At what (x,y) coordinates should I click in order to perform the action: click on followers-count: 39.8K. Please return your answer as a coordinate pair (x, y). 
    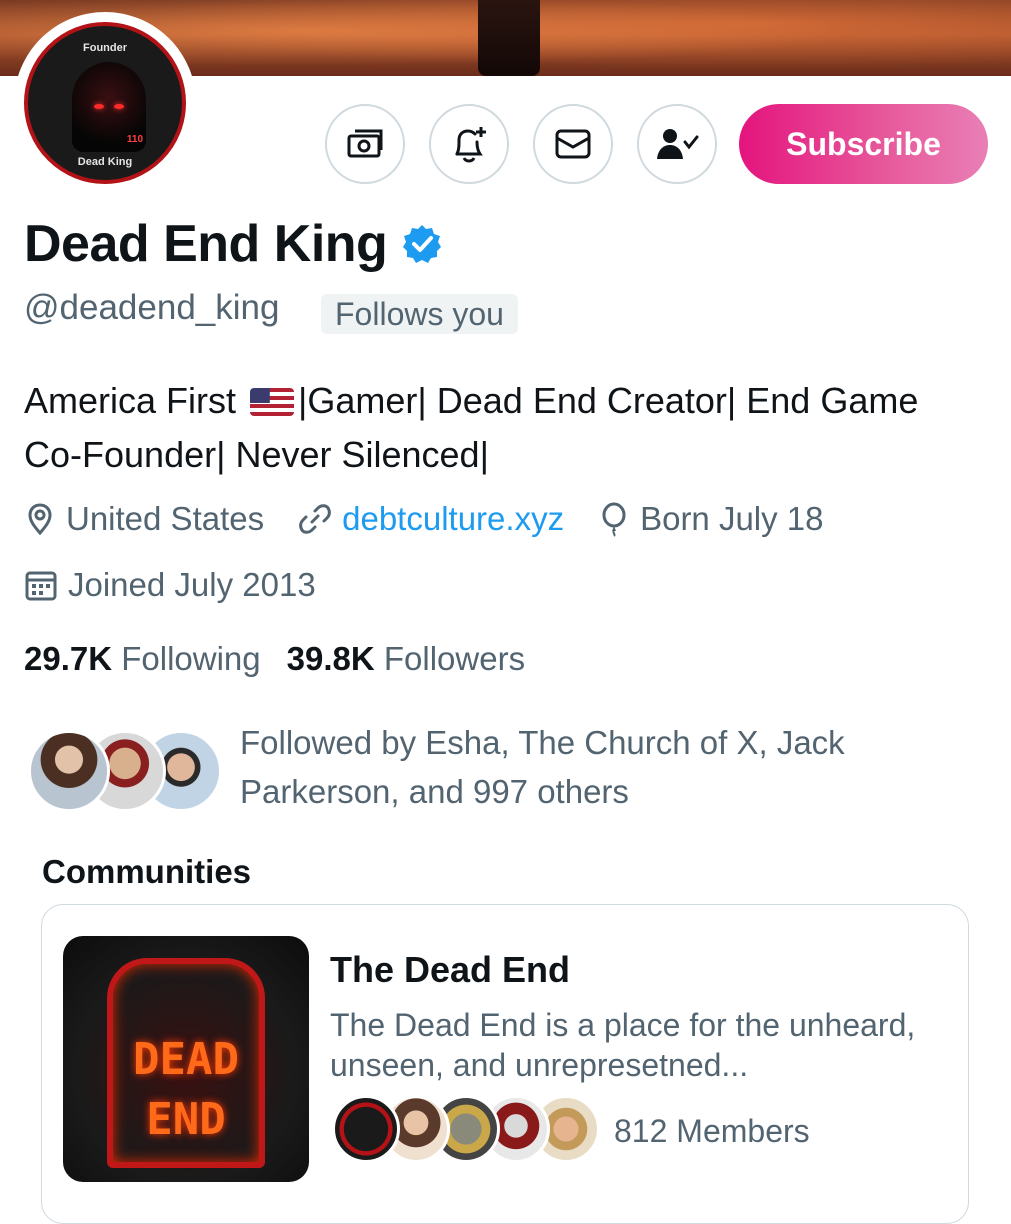
    Looking at the image, I should click on (330, 658).